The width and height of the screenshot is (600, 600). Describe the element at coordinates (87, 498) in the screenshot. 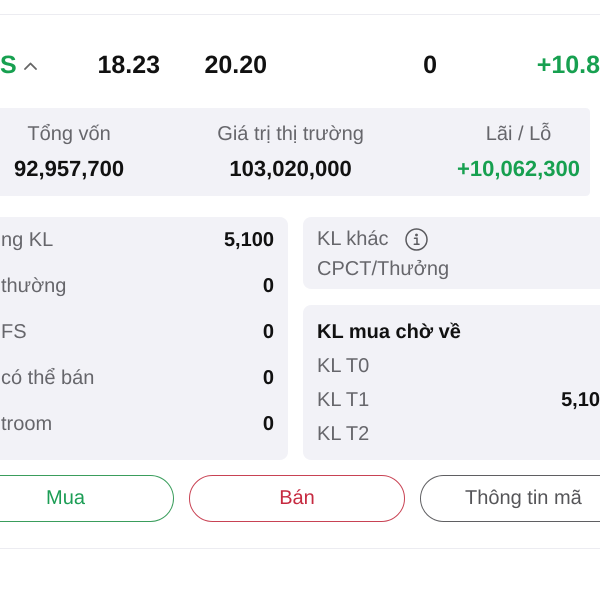

I see `action-button: Mua` at that location.